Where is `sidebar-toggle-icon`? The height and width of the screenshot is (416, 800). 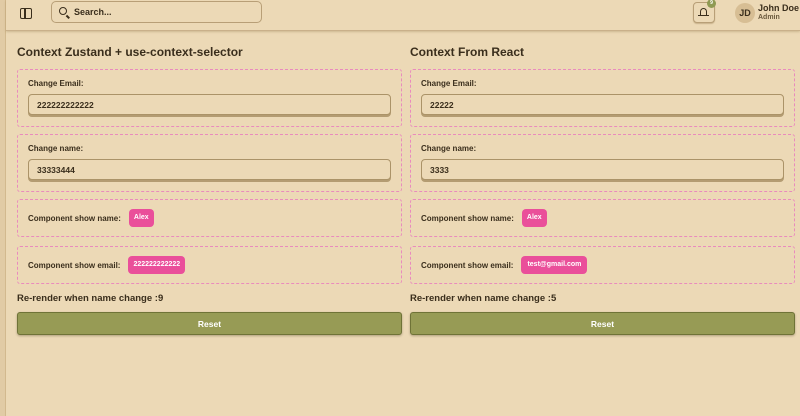
sidebar-toggle-icon is located at coordinates (26, 13).